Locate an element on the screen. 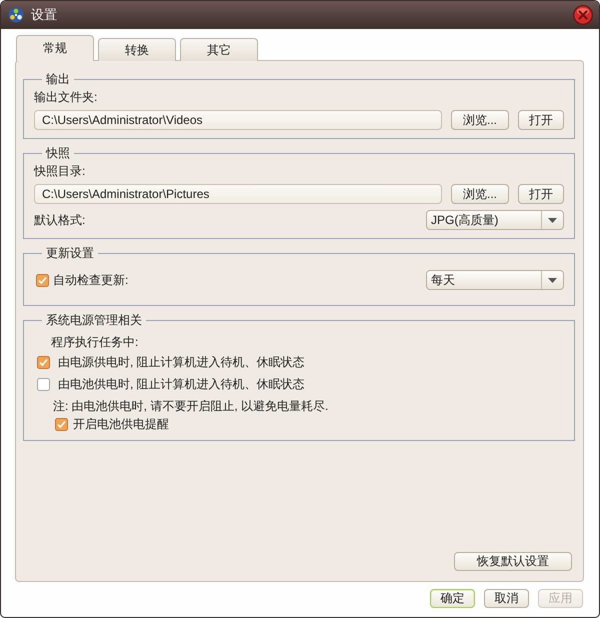 The height and width of the screenshot is (618, 600). section-caption: 程序执行任务中: is located at coordinates (95, 342).